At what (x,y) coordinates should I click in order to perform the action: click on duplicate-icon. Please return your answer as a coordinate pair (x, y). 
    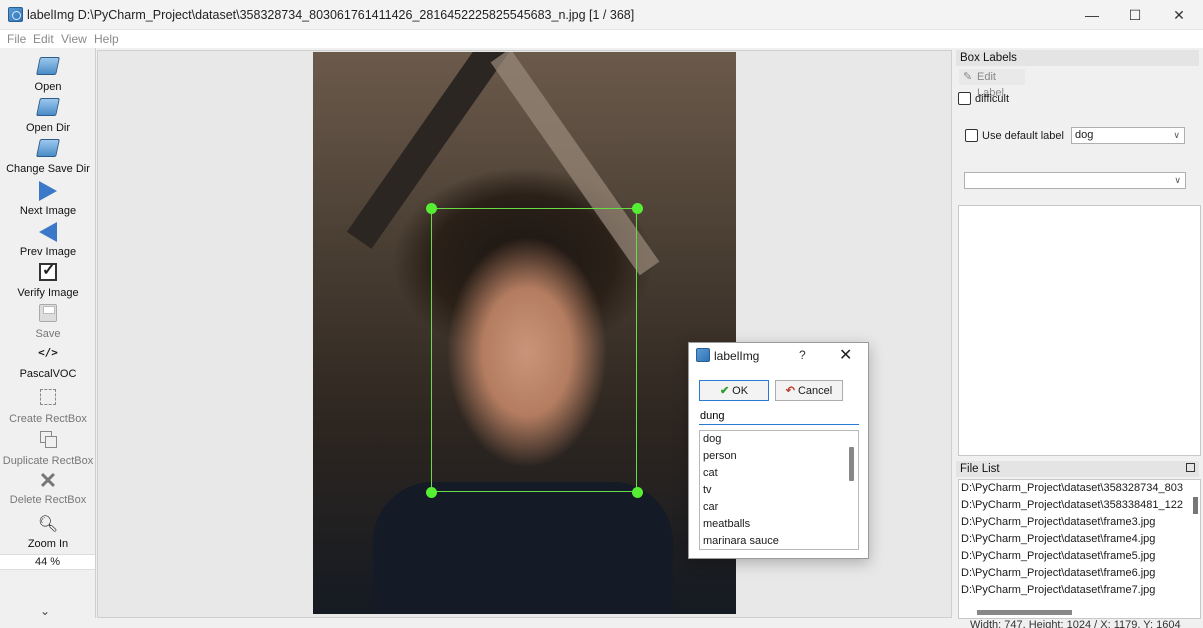
    Looking at the image, I should click on (48, 442).